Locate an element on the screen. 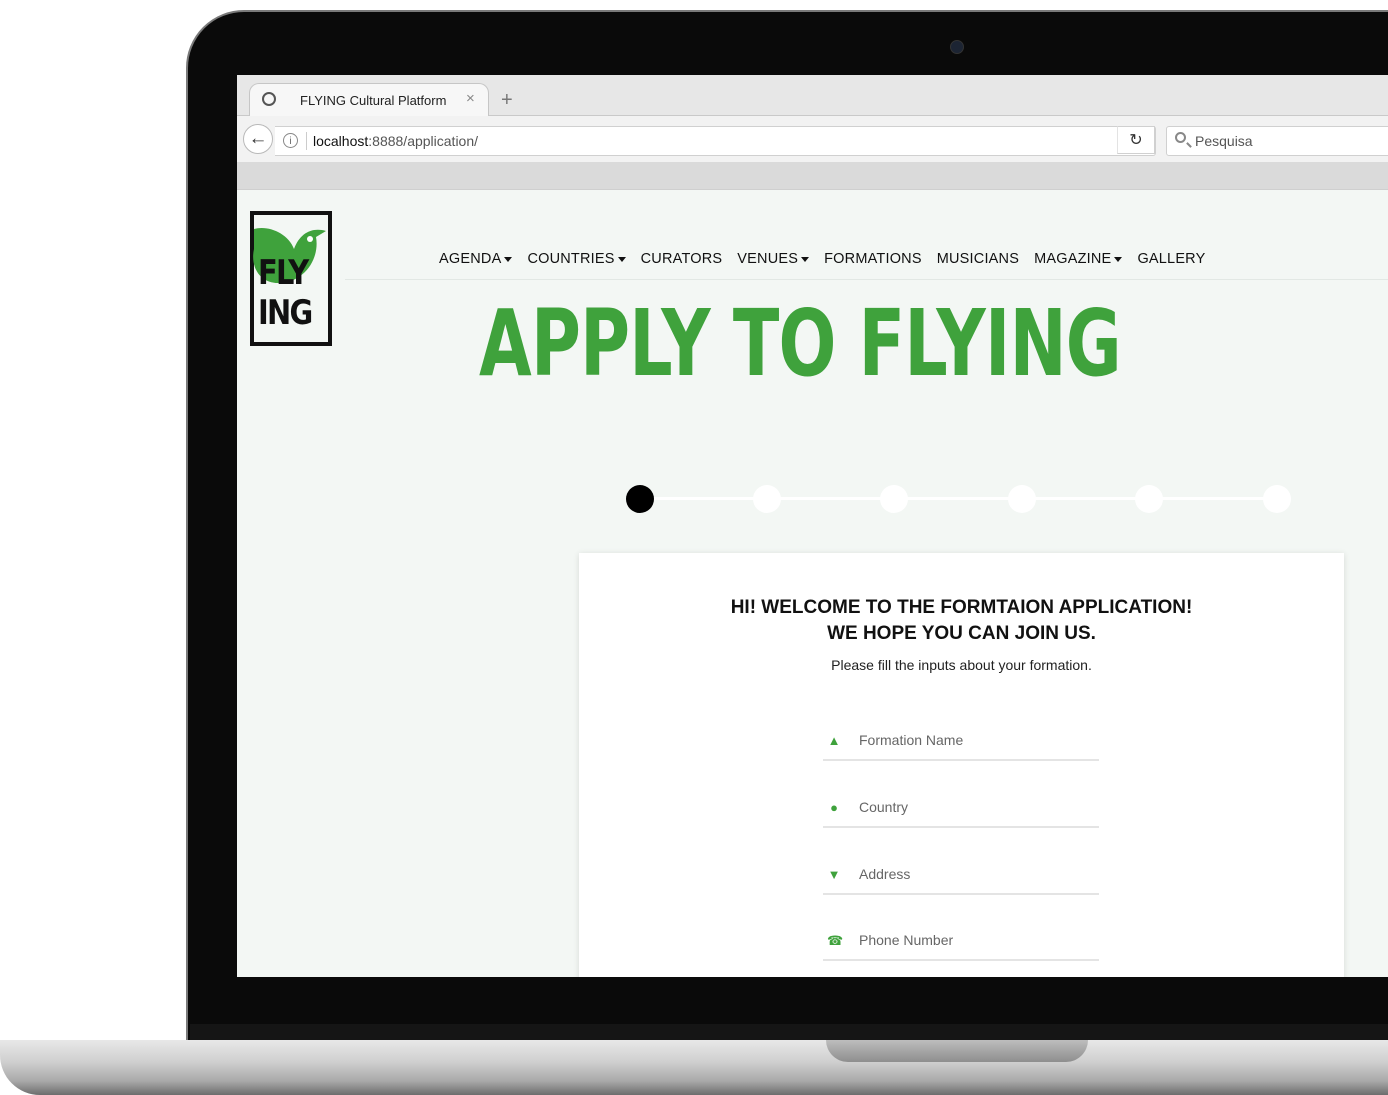 This screenshot has width=1388, height=1095. nav-item-musicians: MUSICIANS is located at coordinates (978, 259).